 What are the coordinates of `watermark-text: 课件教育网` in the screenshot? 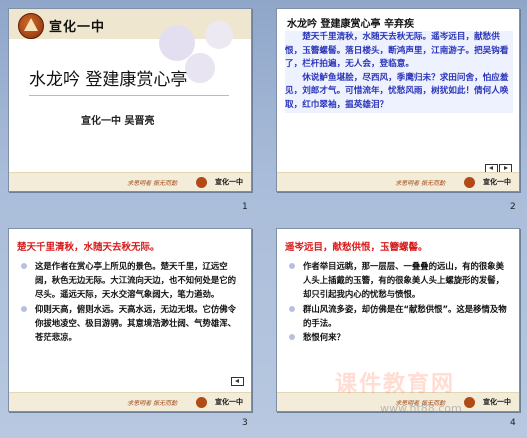 It's located at (395, 384).